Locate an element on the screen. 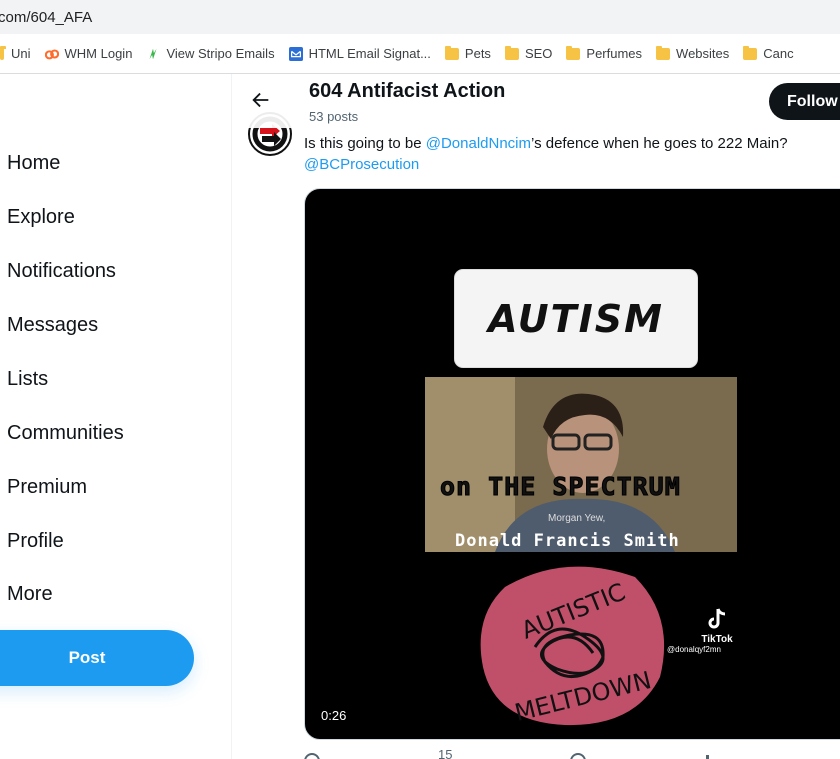  bookmark-uni: Uni is located at coordinates (19, 54).